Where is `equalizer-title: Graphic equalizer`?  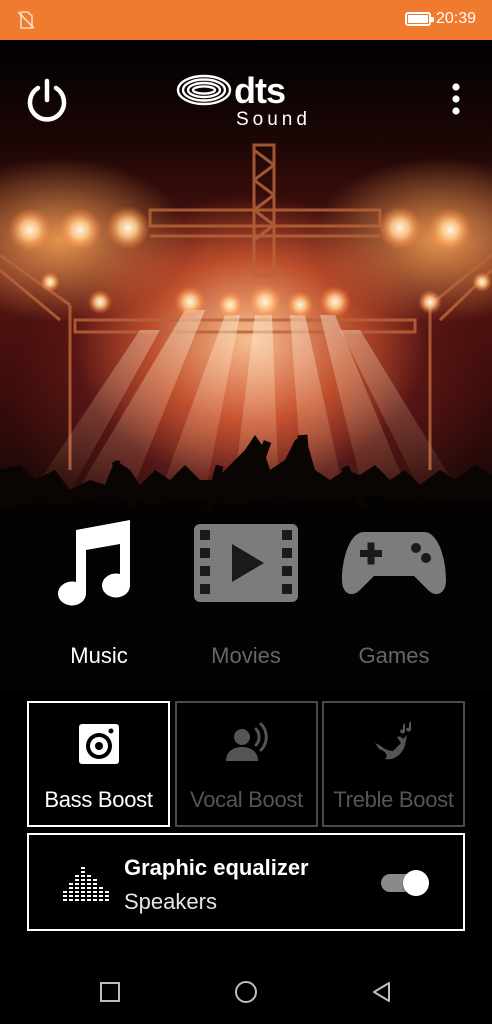
equalizer-title: Graphic equalizer is located at coordinates (216, 867).